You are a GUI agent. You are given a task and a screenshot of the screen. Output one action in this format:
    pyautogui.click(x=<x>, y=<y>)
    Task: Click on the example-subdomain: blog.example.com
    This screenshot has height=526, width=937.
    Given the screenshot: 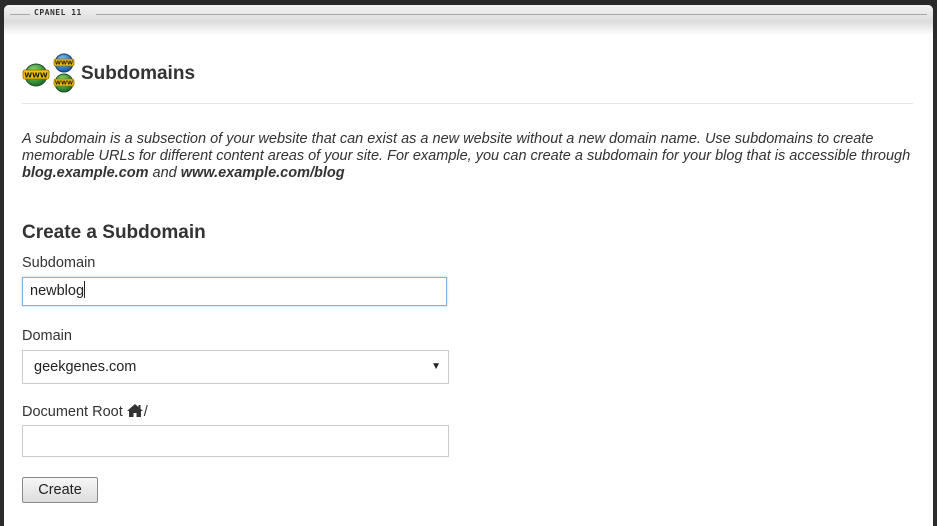 What is the action you would take?
    pyautogui.click(x=85, y=173)
    